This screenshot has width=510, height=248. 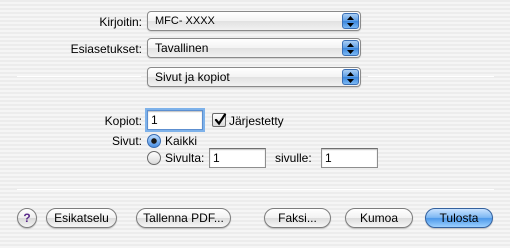 What do you see at coordinates (459, 218) in the screenshot?
I see `print-button: Tulosta` at bounding box center [459, 218].